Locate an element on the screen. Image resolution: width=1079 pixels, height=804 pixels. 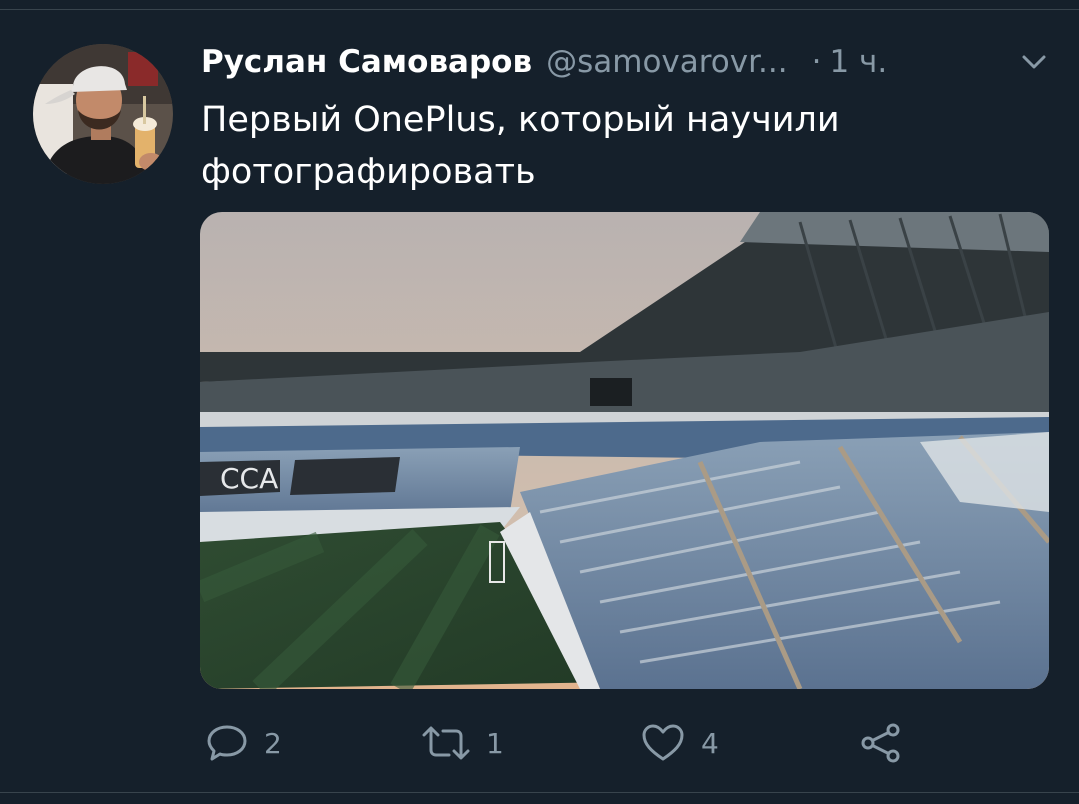
like-button: 4 is located at coordinates (680, 743).